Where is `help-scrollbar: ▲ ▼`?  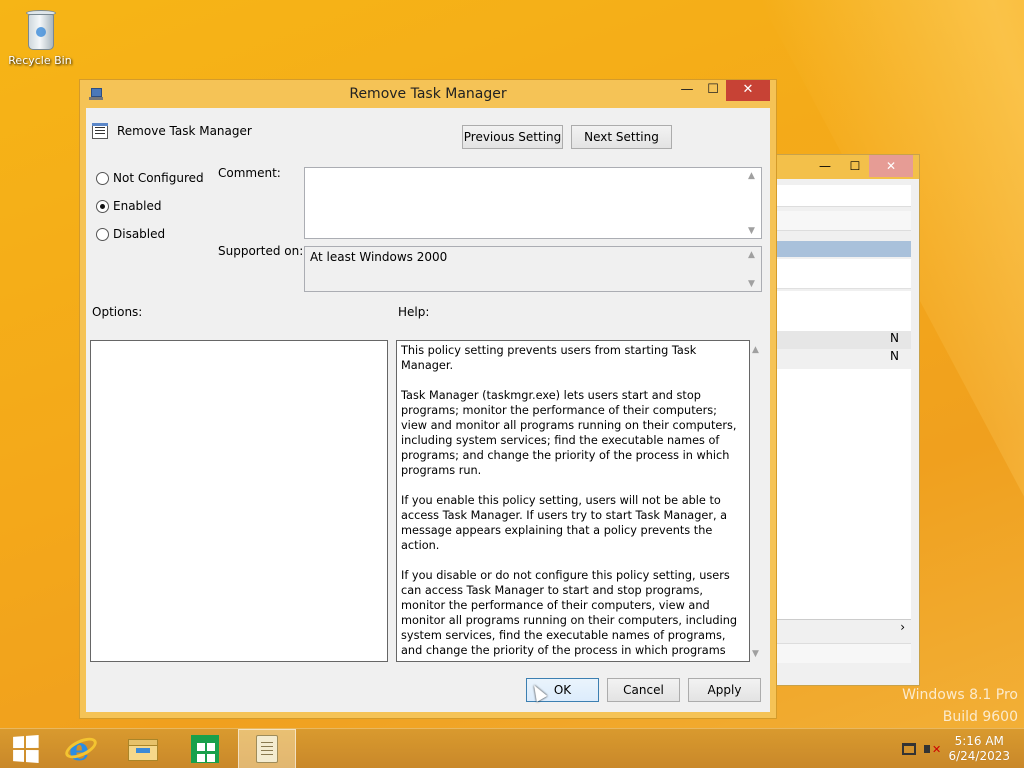 help-scrollbar: ▲ ▼ is located at coordinates (757, 501).